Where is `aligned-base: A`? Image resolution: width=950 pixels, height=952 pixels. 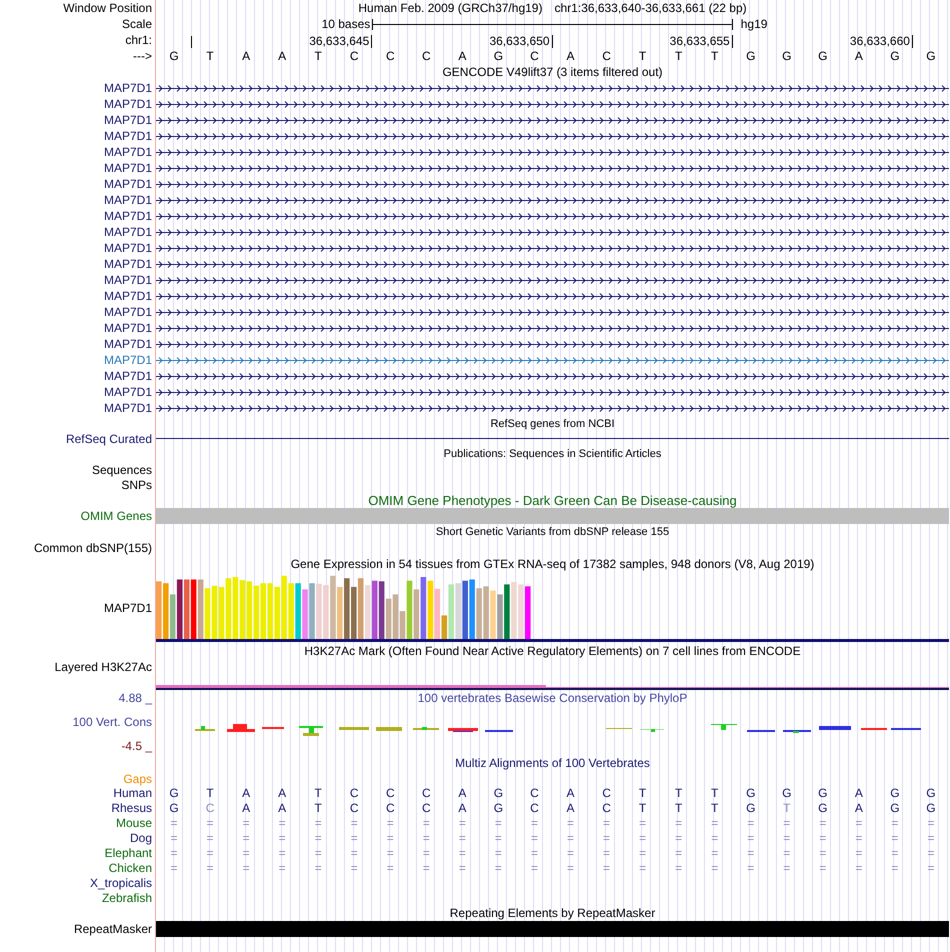 aligned-base: A is located at coordinates (282, 807).